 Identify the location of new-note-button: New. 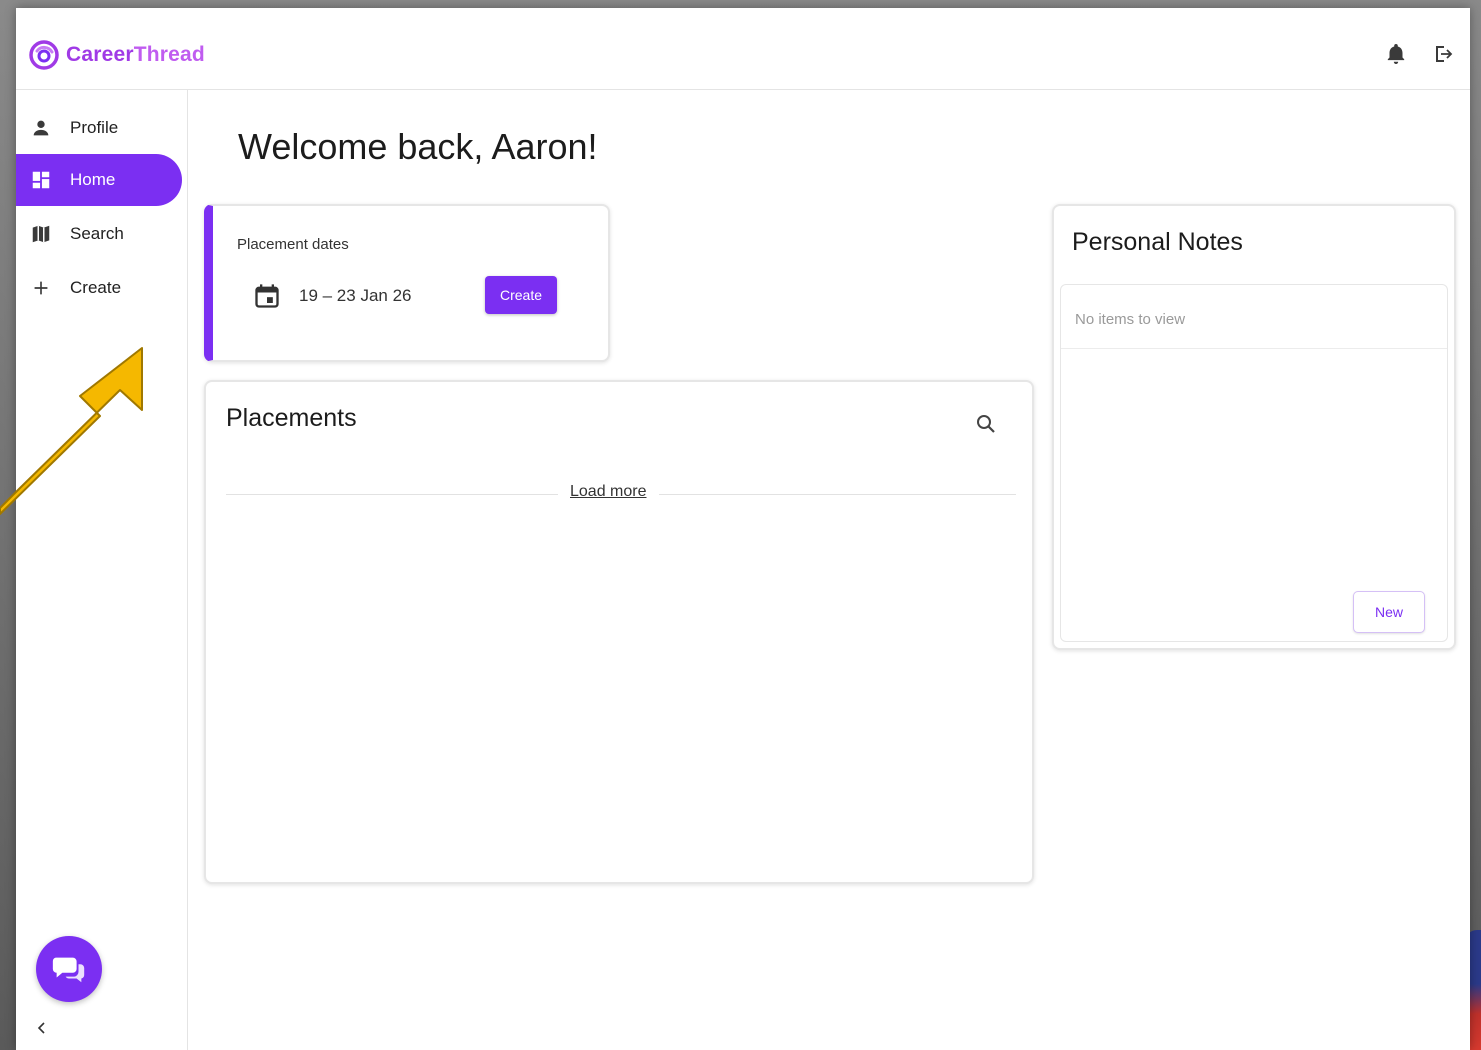
(1389, 612).